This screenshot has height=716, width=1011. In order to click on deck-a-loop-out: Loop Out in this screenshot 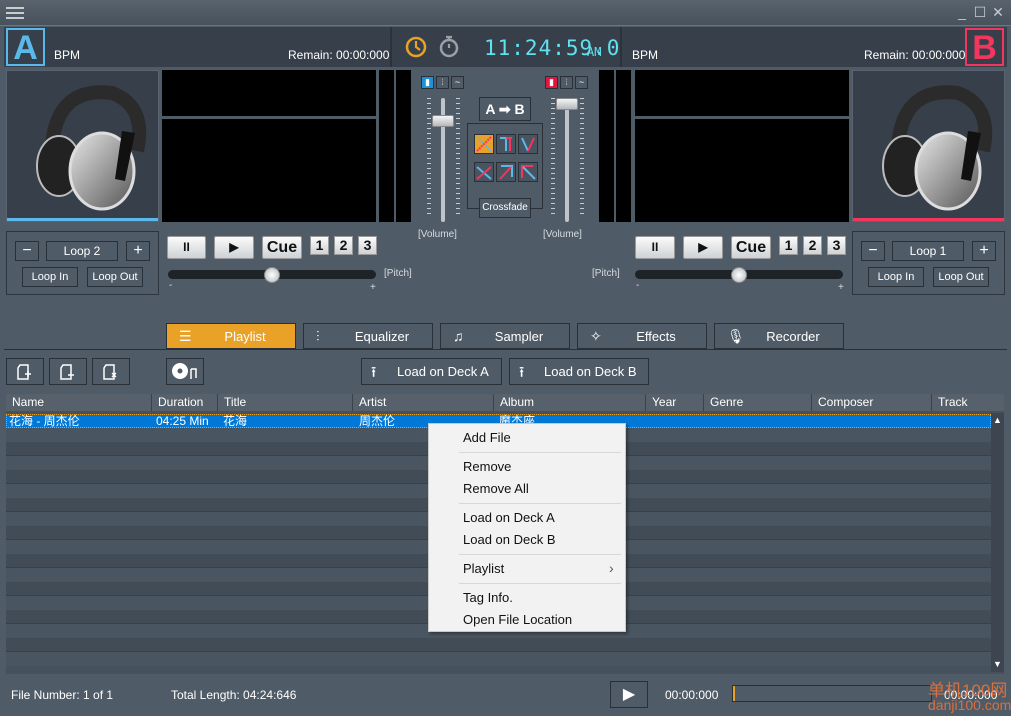, I will do `click(115, 277)`.